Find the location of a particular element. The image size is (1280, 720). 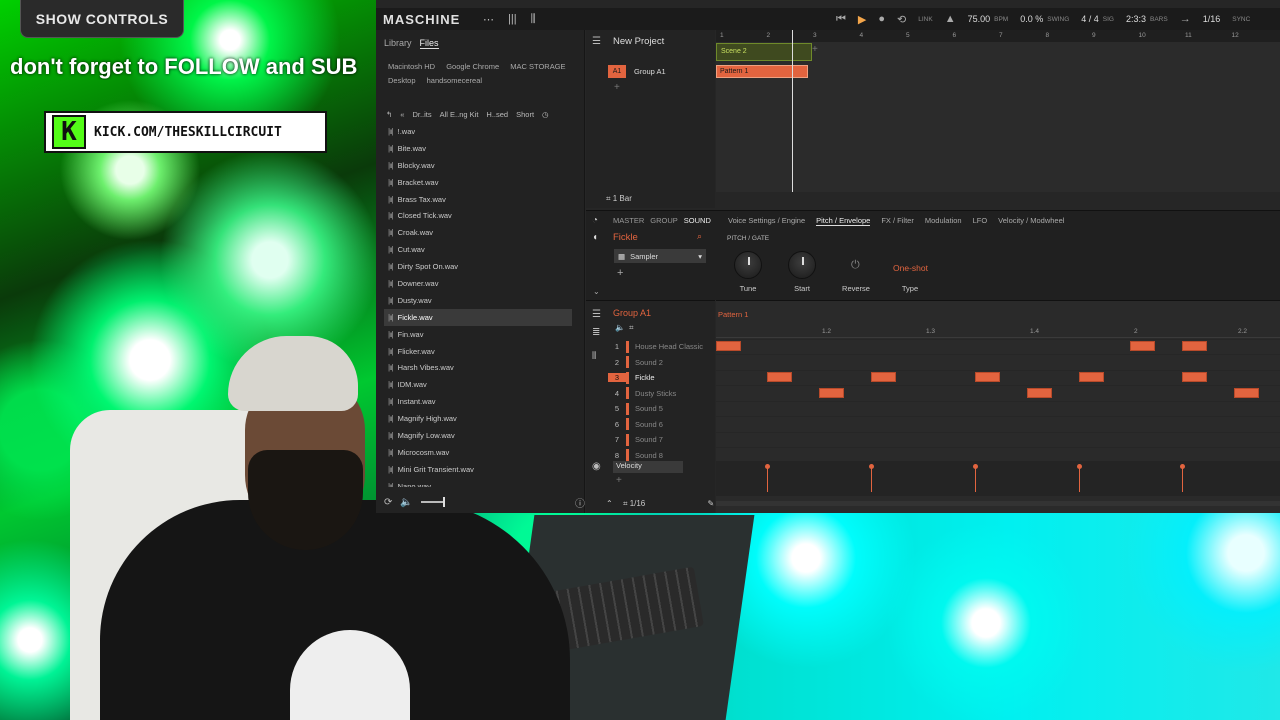

favorite-item: Desktop is located at coordinates (402, 81).